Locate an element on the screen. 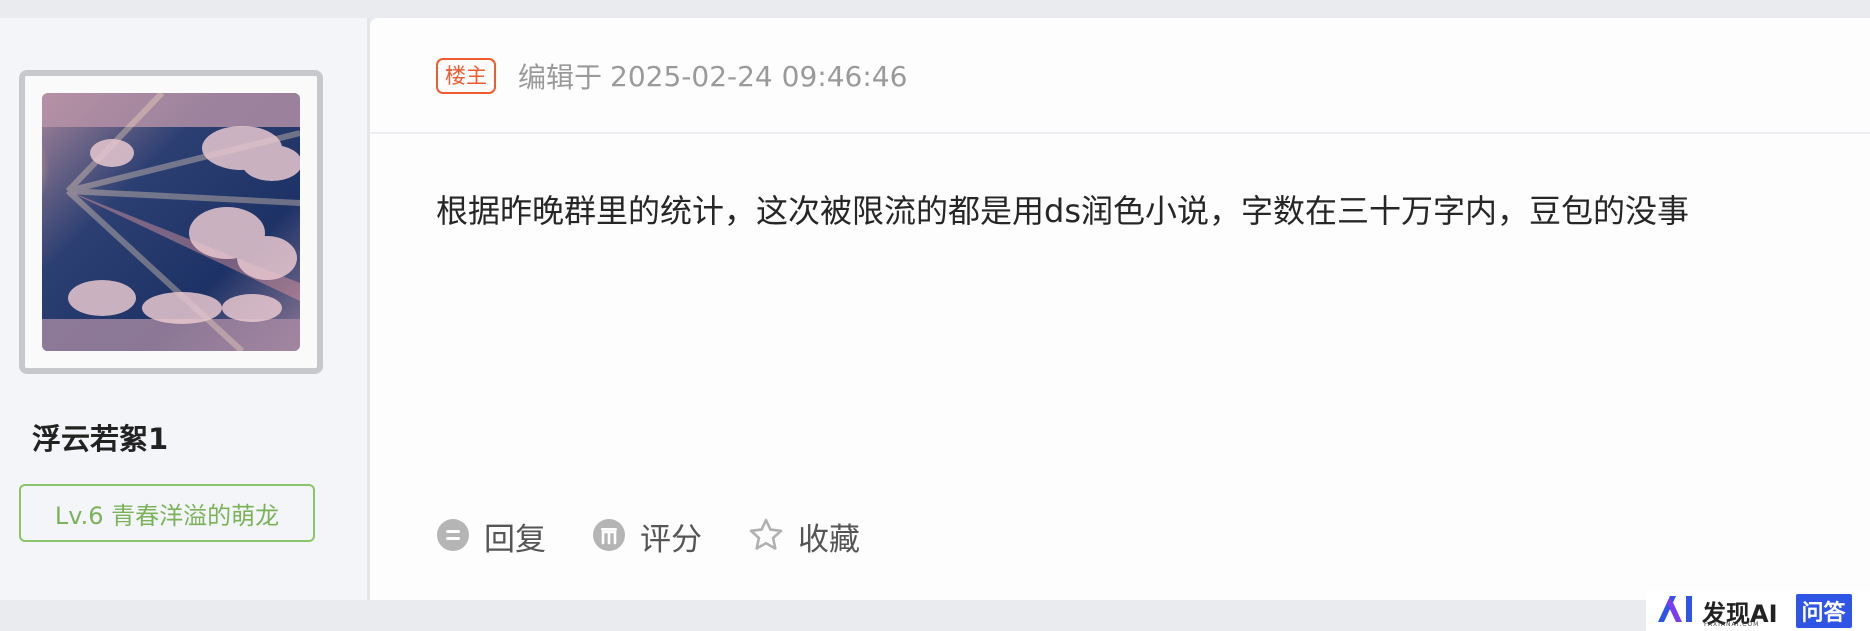 The image size is (1870, 631). brand-logo-icon is located at coordinates (1676, 611).